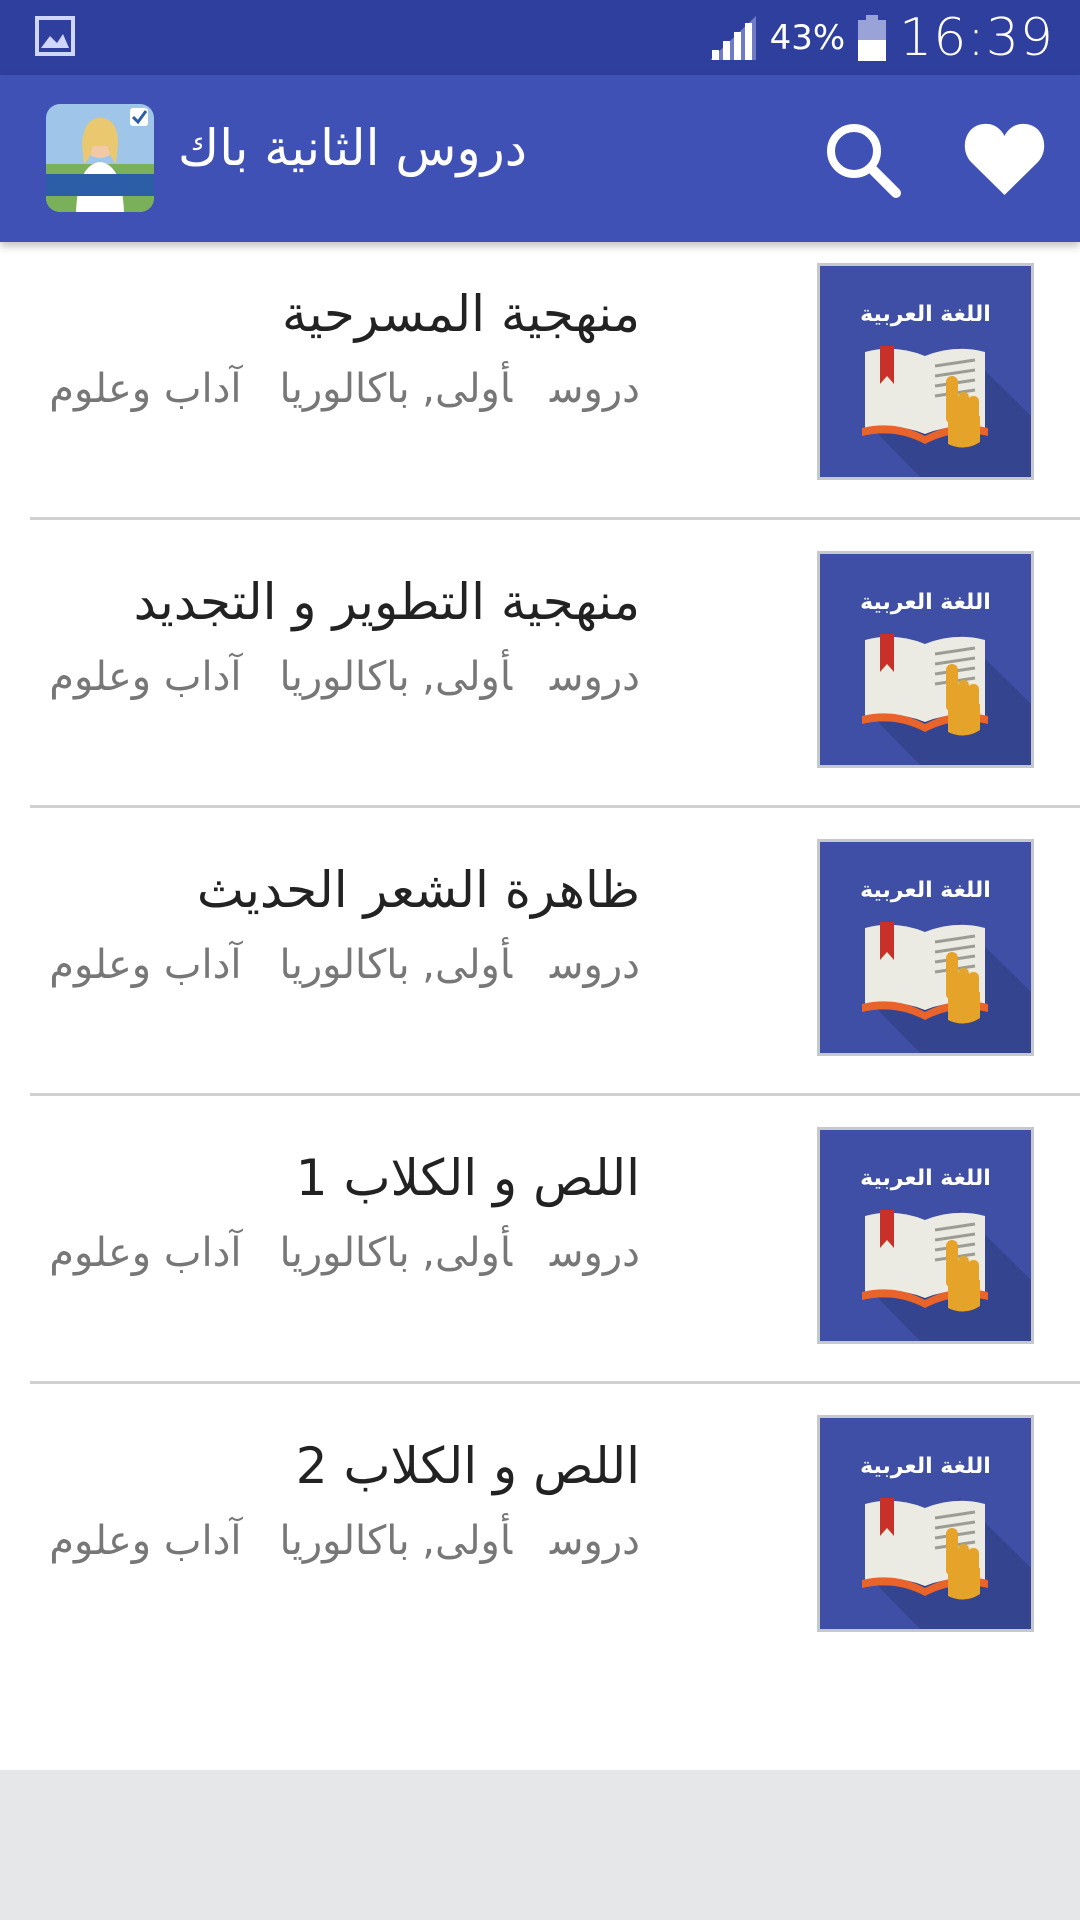 The height and width of the screenshot is (1920, 1080). What do you see at coordinates (460, 314) in the screenshot?
I see `item-title: منهجية المسرحية` at bounding box center [460, 314].